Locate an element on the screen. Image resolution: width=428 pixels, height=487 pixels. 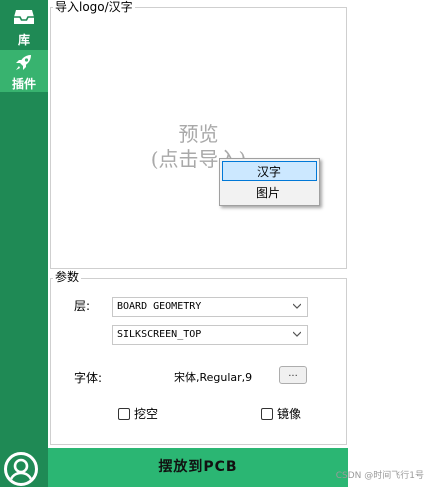
layer-label: 层: is located at coordinates (82, 306).